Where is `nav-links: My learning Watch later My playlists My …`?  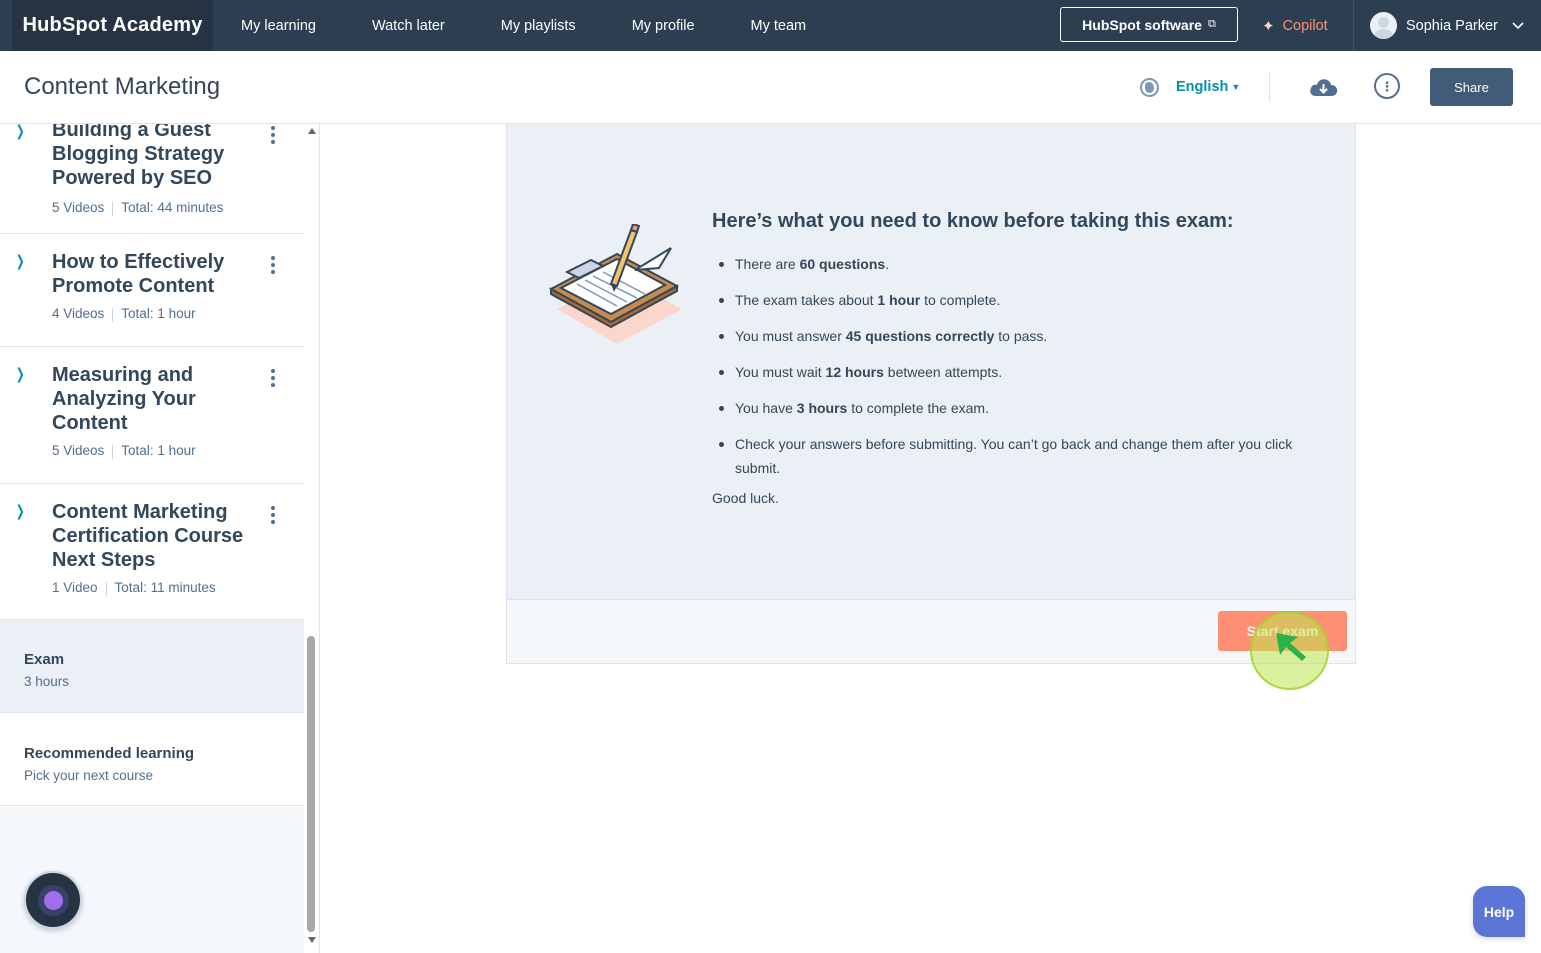 nav-links: My learning Watch later My playlists My … is located at coordinates (551, 25).